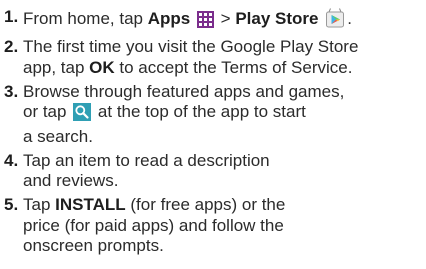  What do you see at coordinates (184, 91) in the screenshot?
I see `step-text-line: Browse through featured apps and games,` at bounding box center [184, 91].